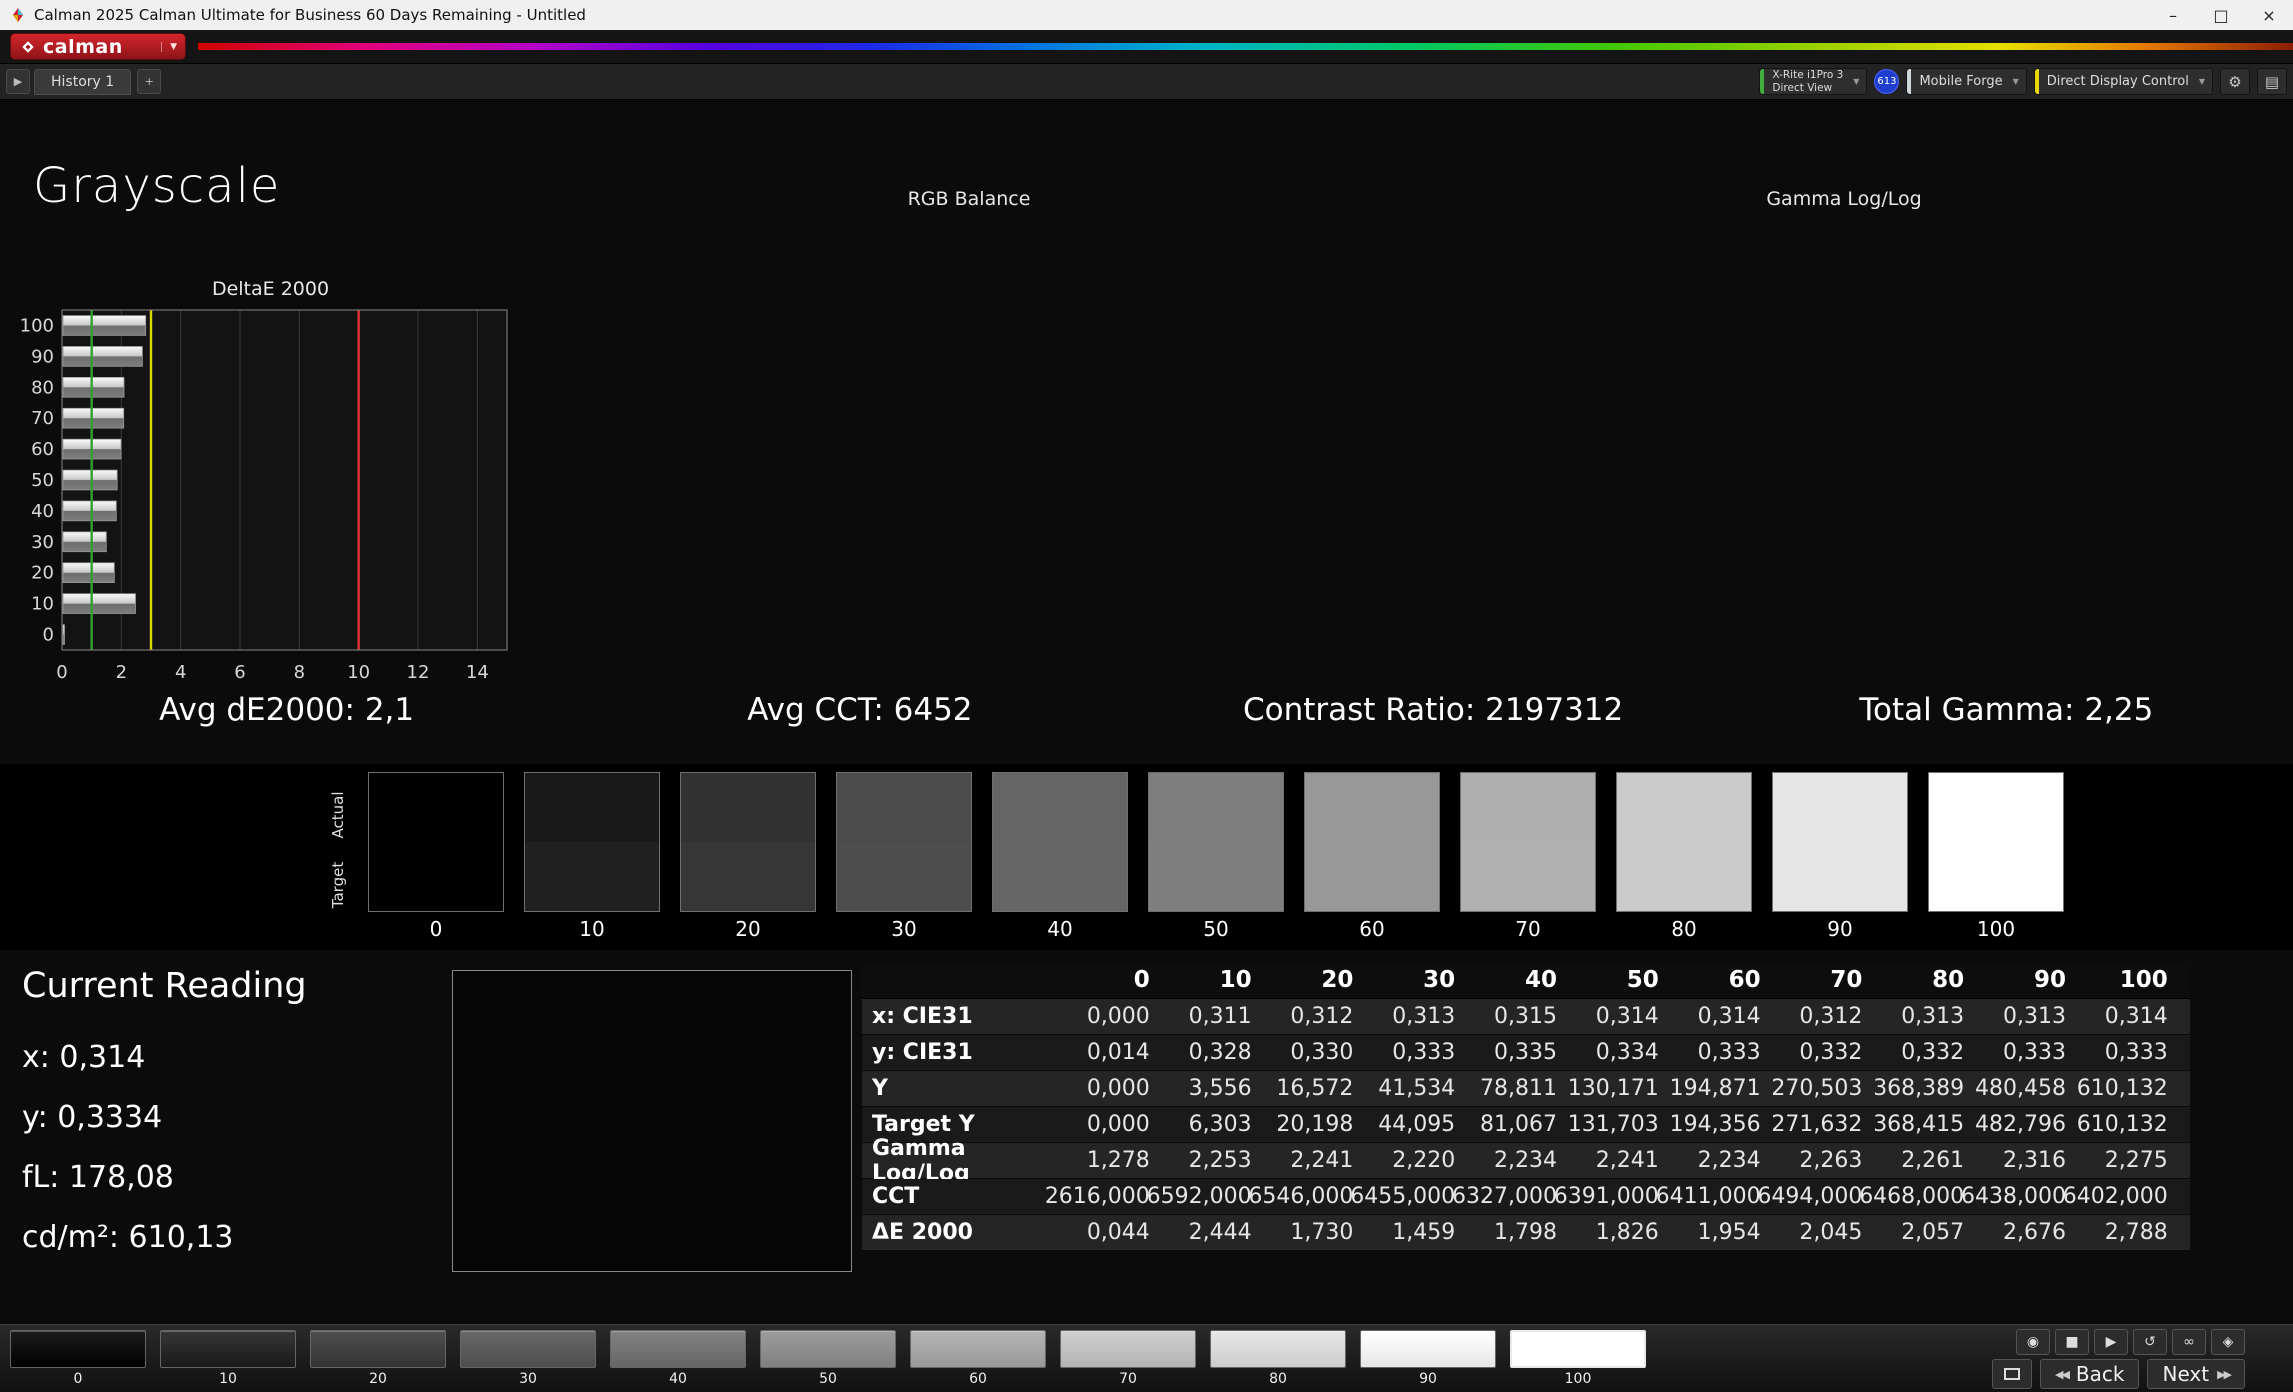 This screenshot has width=2293, height=1392. I want to click on swatch-row: 0 10 20 30 40 50 60 70 80 90 100, so click(1216, 856).